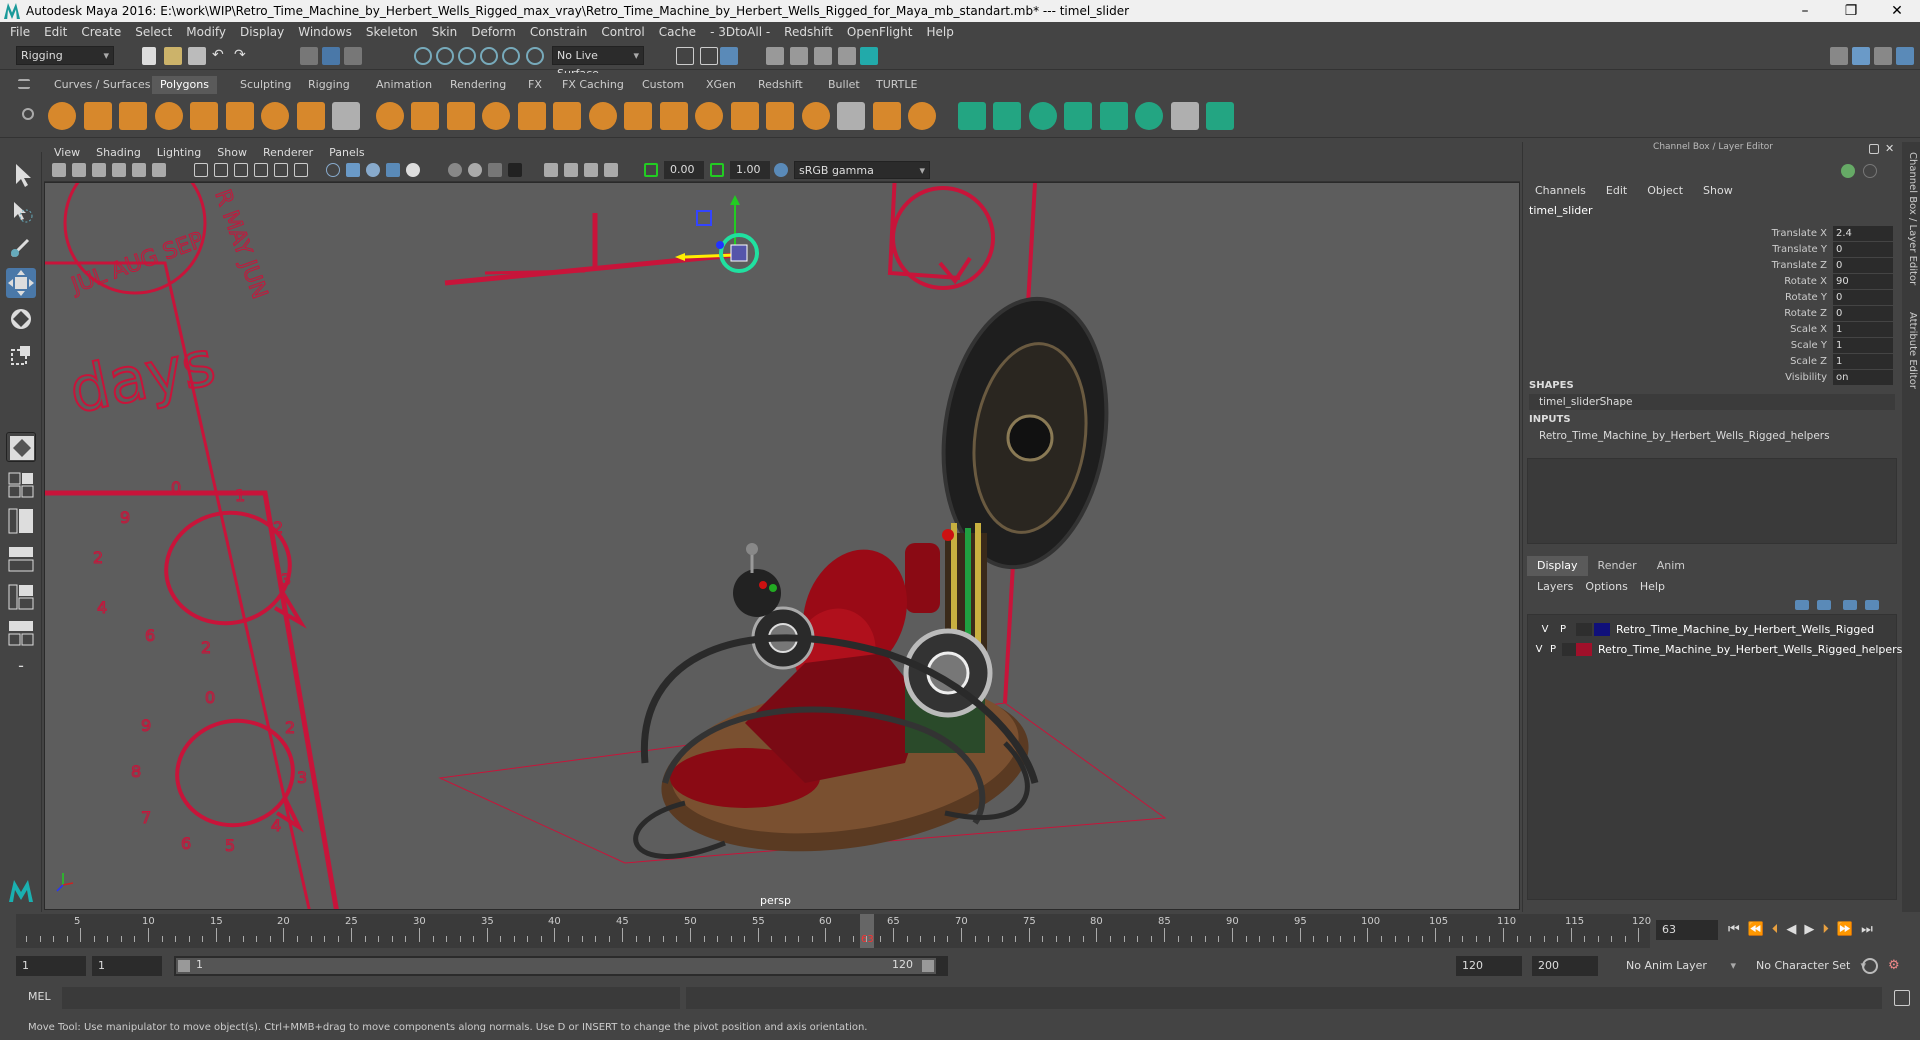 The height and width of the screenshot is (1040, 1920). What do you see at coordinates (21, 597) in the screenshot?
I see `persp-outliner-graph-layout-icon` at bounding box center [21, 597].